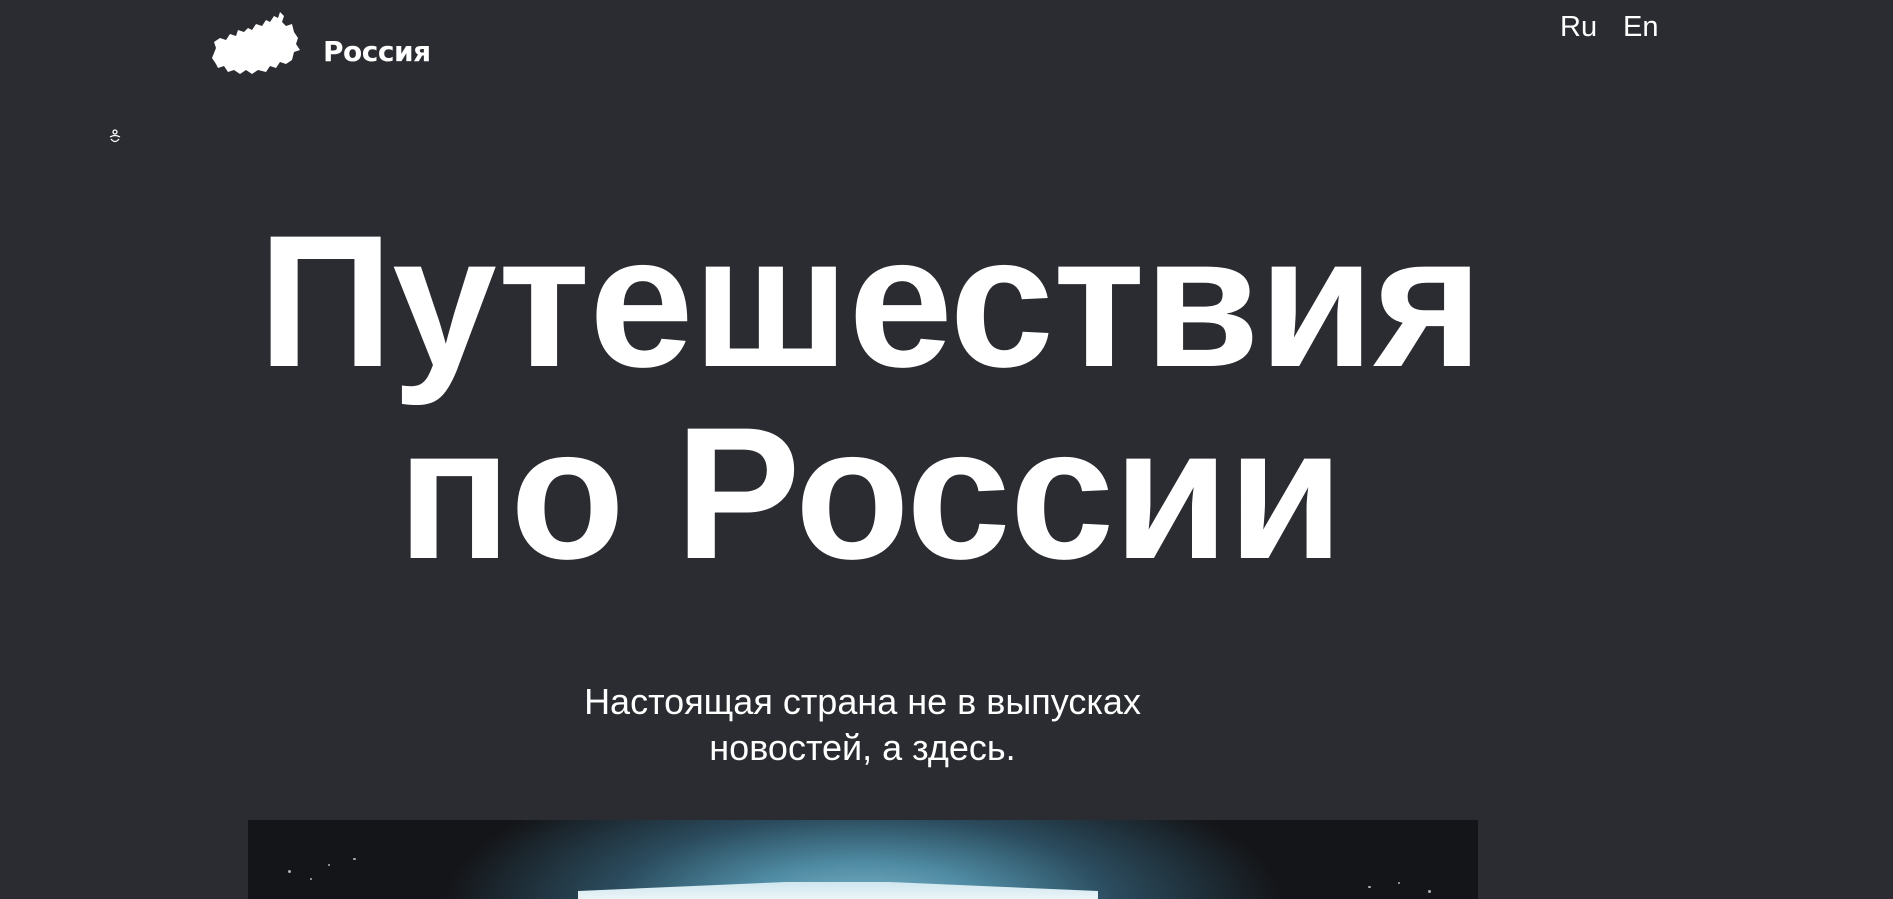  What do you see at coordinates (862, 747) in the screenshot?
I see `hero-subtitle-line-2: новостей, а здесь.` at bounding box center [862, 747].